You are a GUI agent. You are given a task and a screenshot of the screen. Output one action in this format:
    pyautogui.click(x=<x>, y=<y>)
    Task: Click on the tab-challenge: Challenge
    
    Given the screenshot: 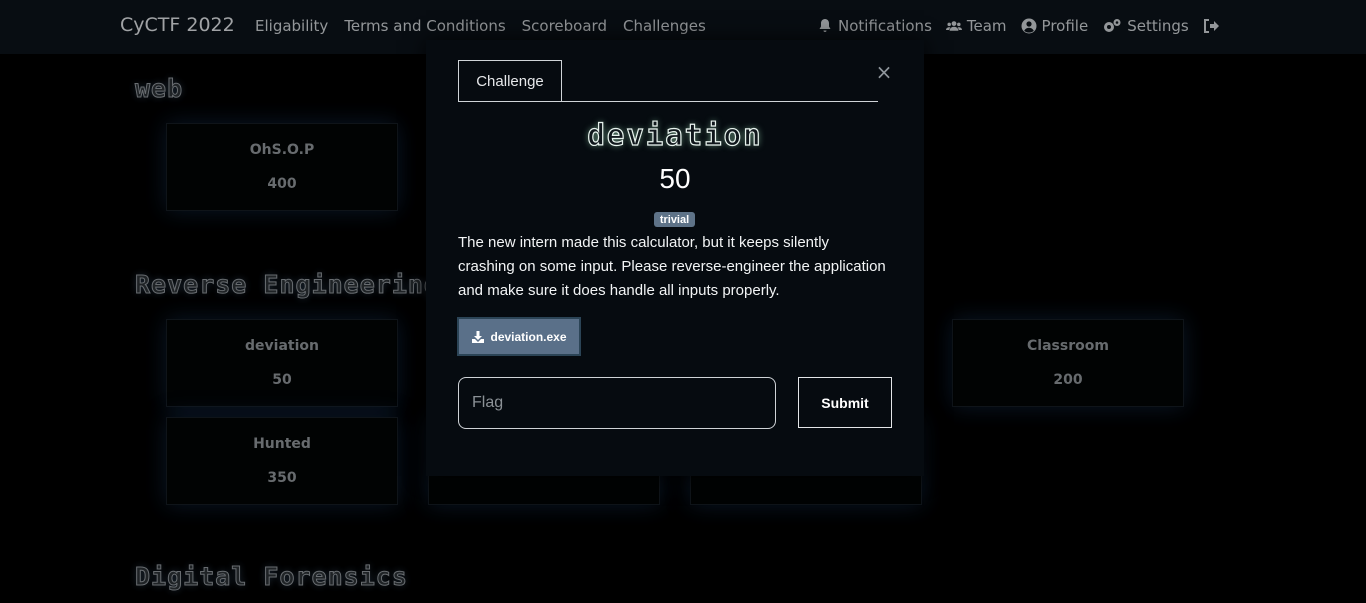 What is the action you would take?
    pyautogui.click(x=510, y=80)
    